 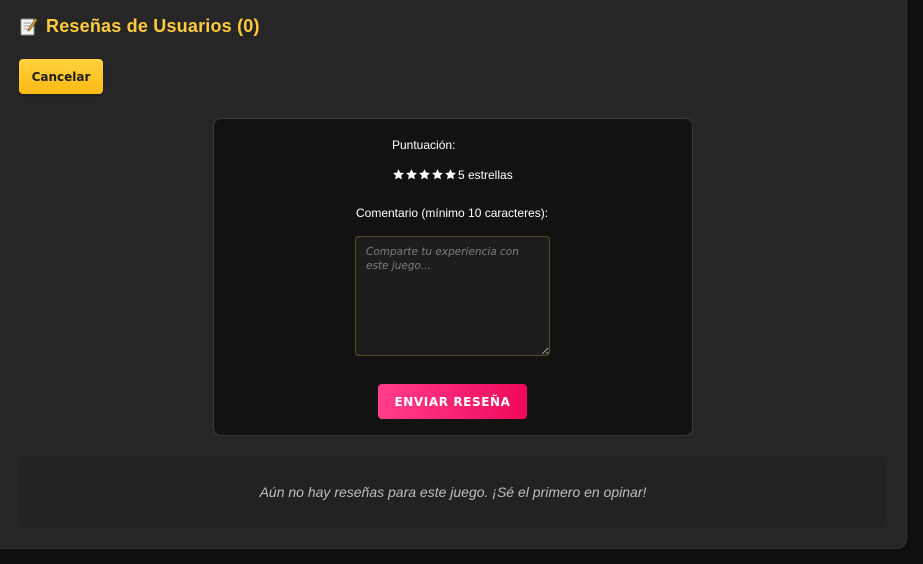 I want to click on rating-text: 5 estrellas, so click(x=485, y=175).